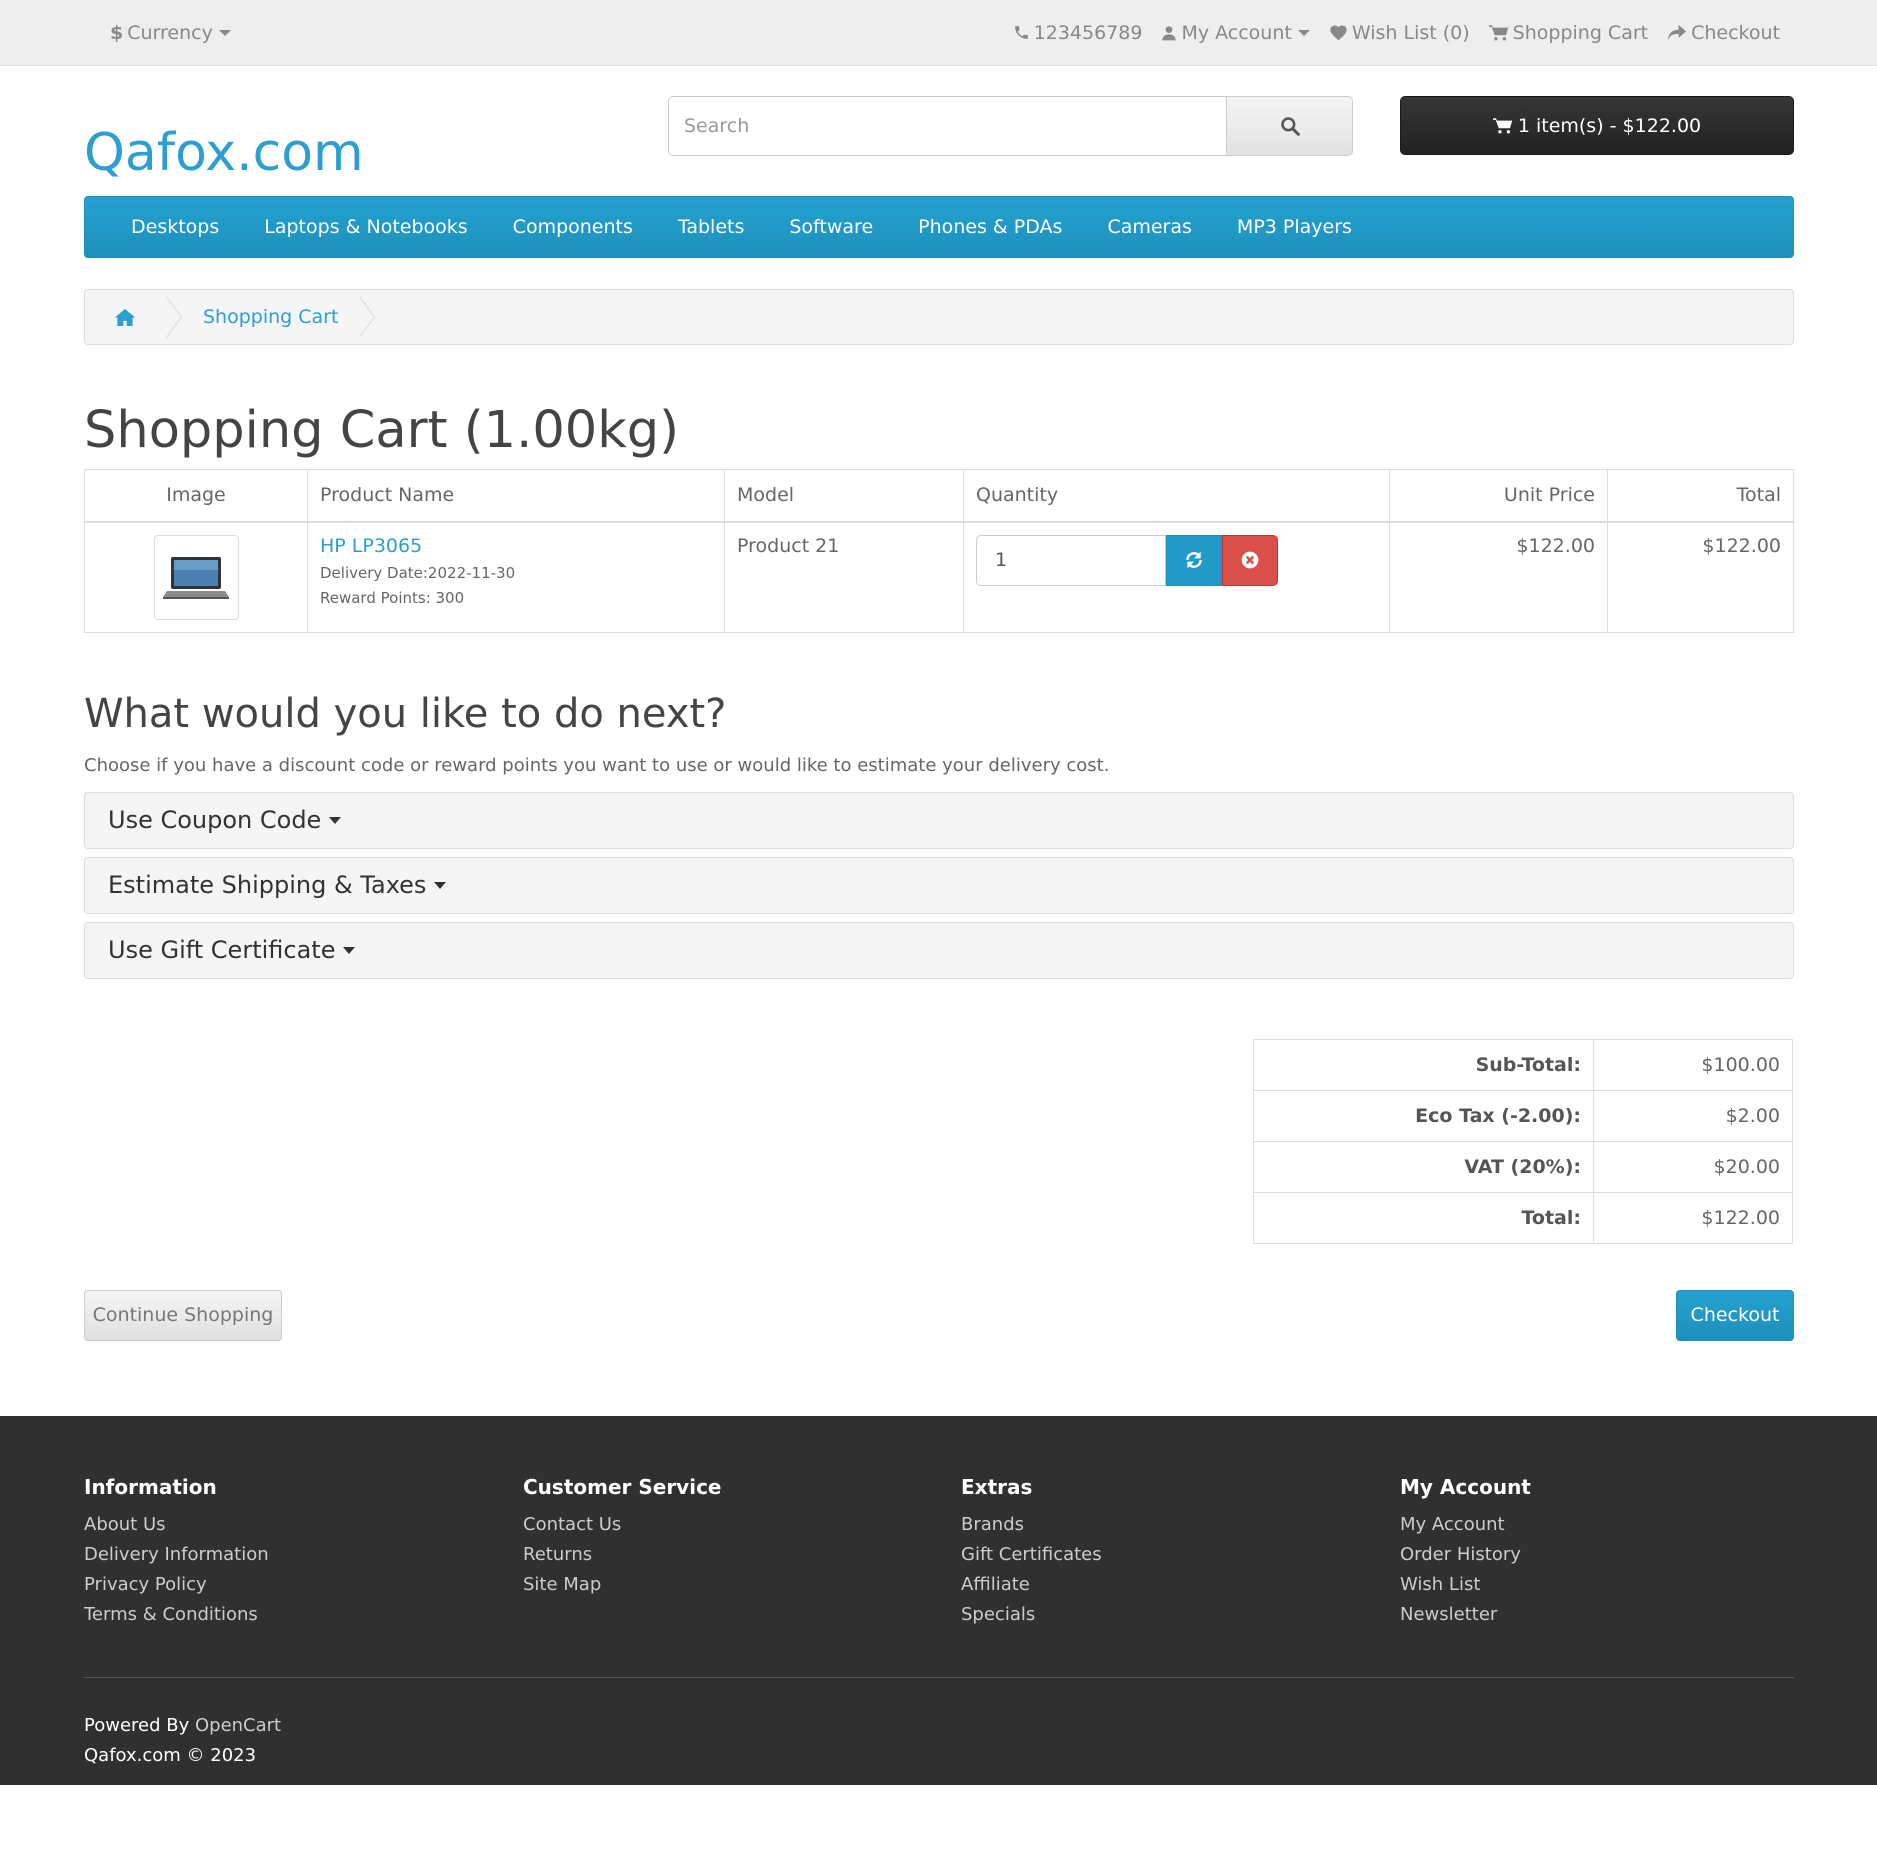  I want to click on dollar-icon: $, so click(117, 32).